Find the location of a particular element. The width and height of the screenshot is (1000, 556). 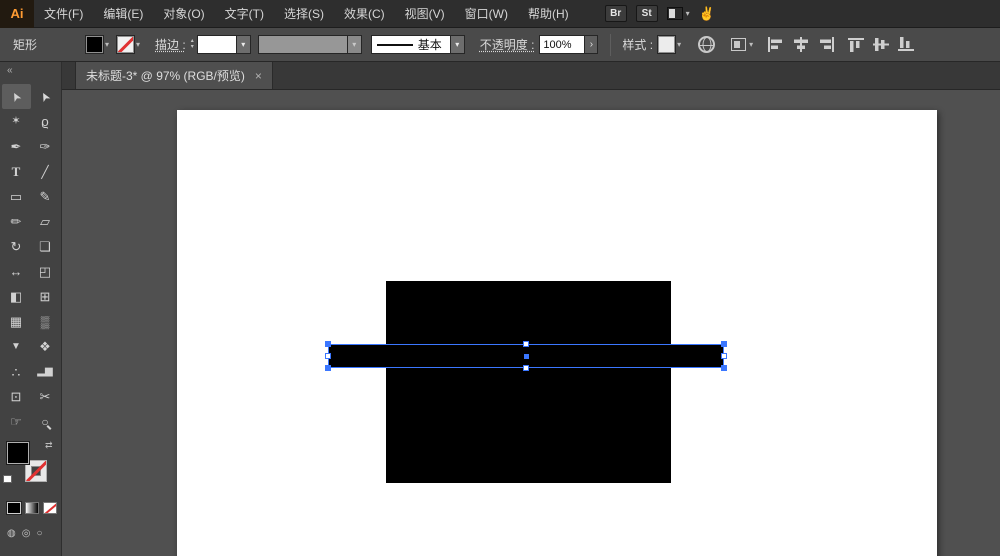

default-fill-stroke-icon is located at coordinates (7, 479).